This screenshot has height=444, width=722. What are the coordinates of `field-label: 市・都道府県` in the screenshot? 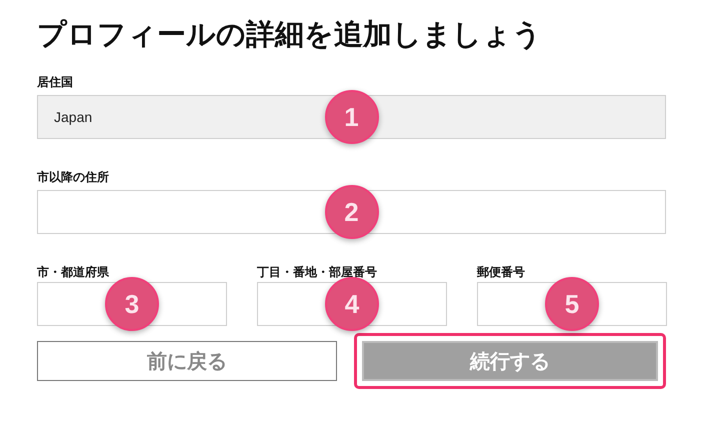 It's located at (73, 272).